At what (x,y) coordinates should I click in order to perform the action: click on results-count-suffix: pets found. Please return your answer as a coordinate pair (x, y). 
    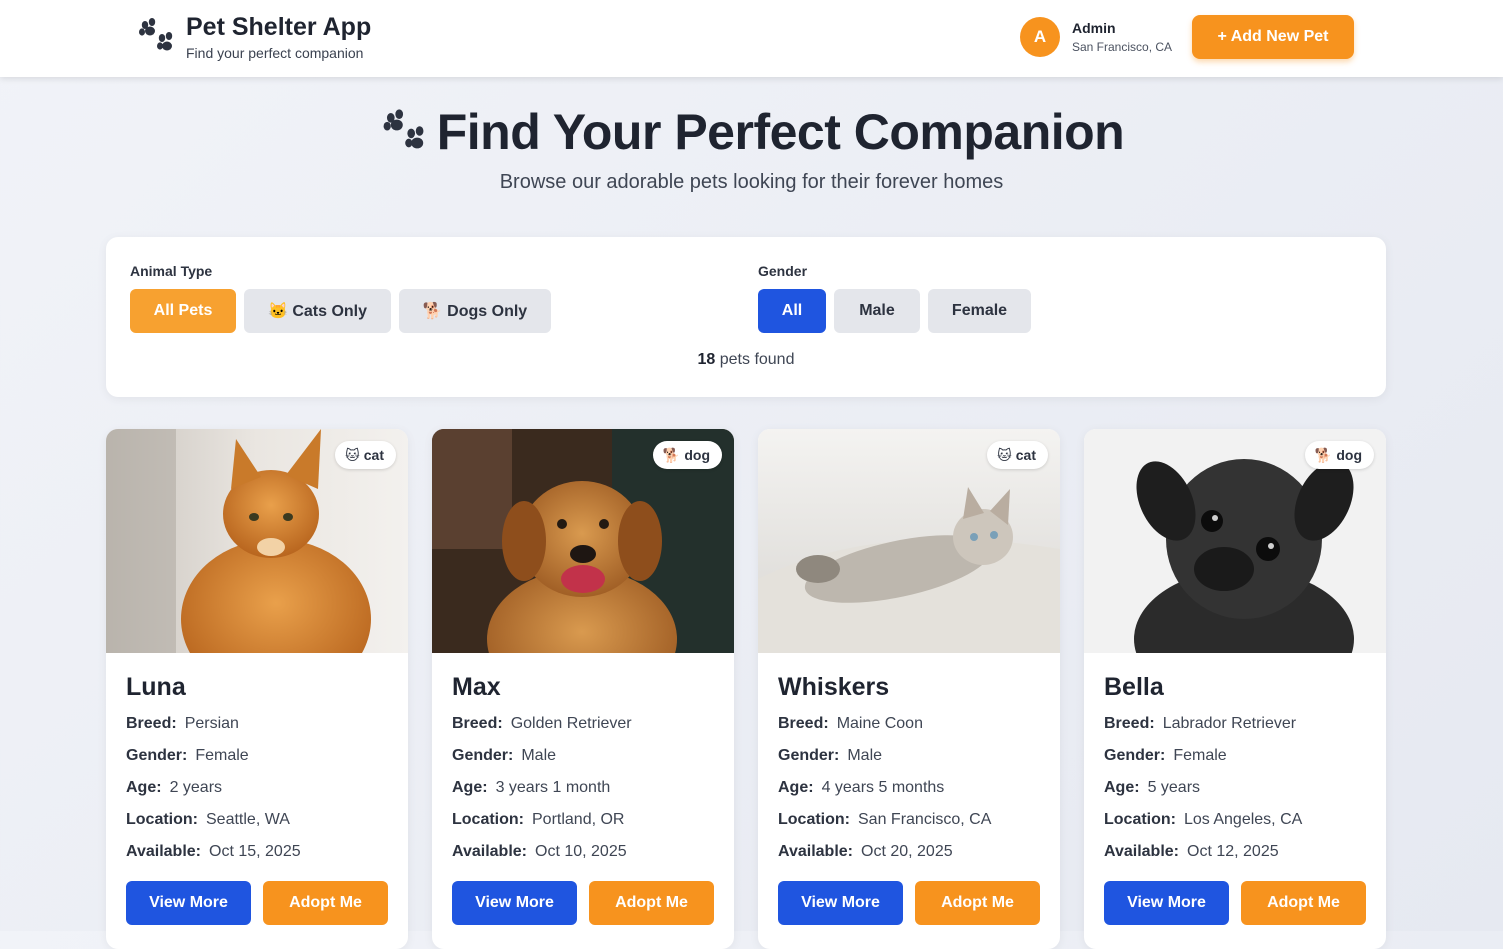
    Looking at the image, I should click on (757, 359).